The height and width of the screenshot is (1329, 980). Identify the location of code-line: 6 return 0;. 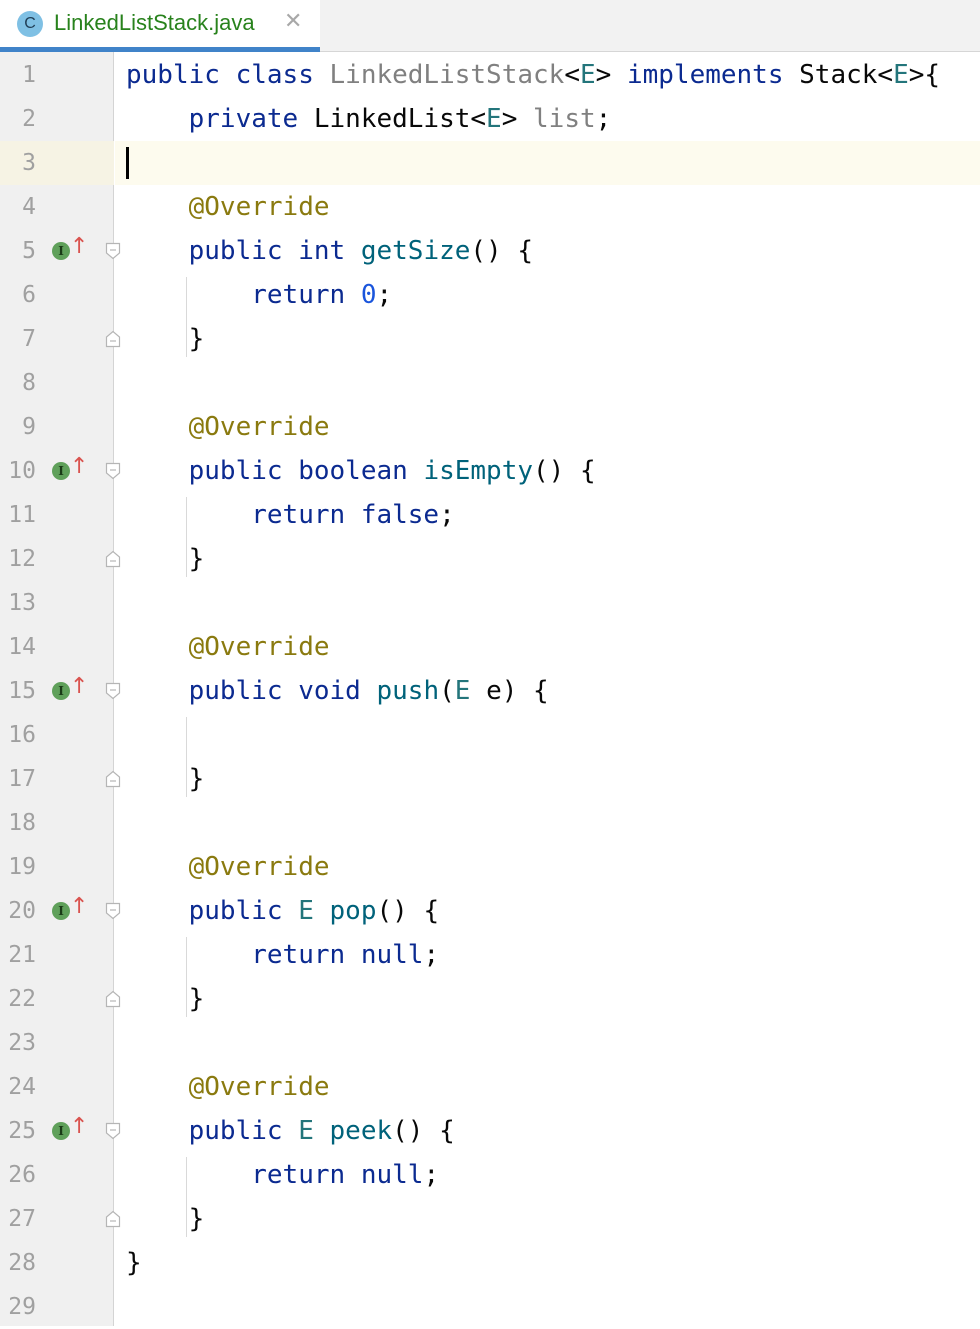
(490, 295).